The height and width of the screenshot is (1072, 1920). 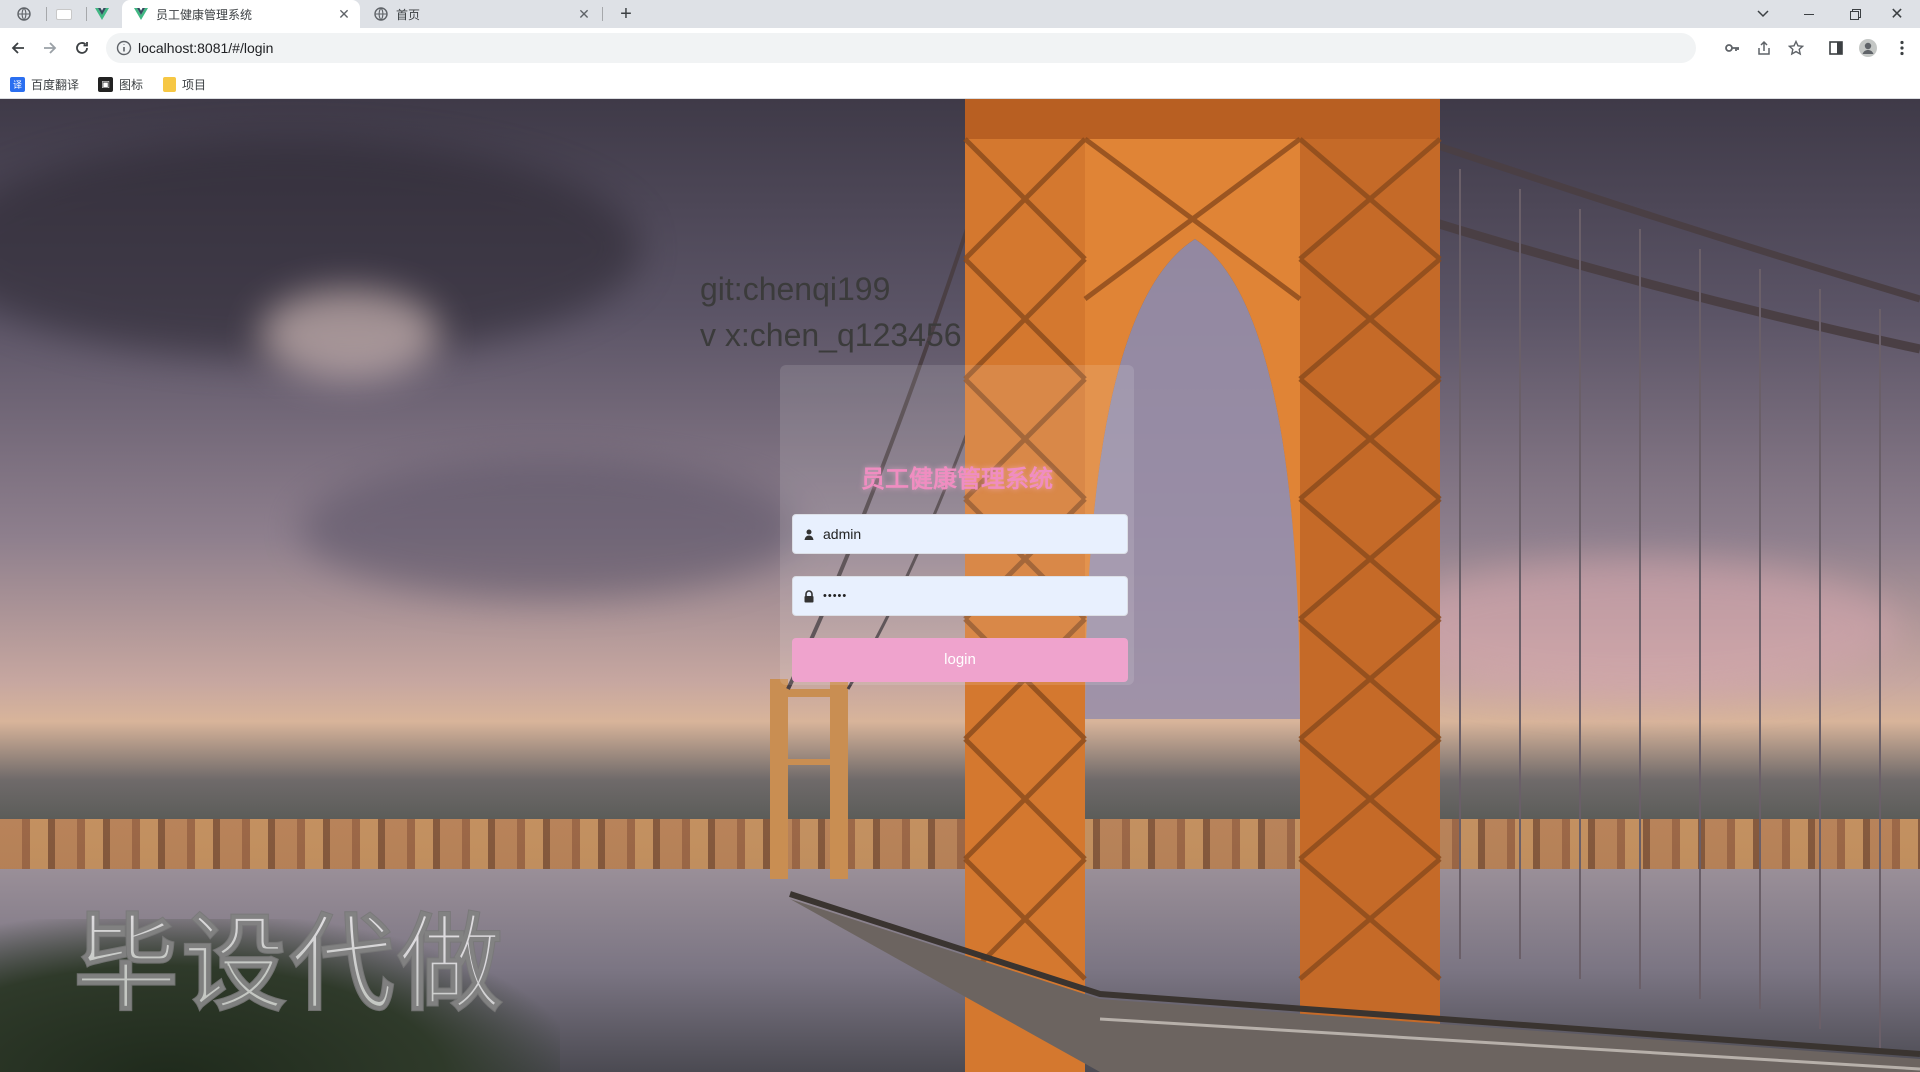 What do you see at coordinates (105, 84) in the screenshot?
I see `image-icon: ▣` at bounding box center [105, 84].